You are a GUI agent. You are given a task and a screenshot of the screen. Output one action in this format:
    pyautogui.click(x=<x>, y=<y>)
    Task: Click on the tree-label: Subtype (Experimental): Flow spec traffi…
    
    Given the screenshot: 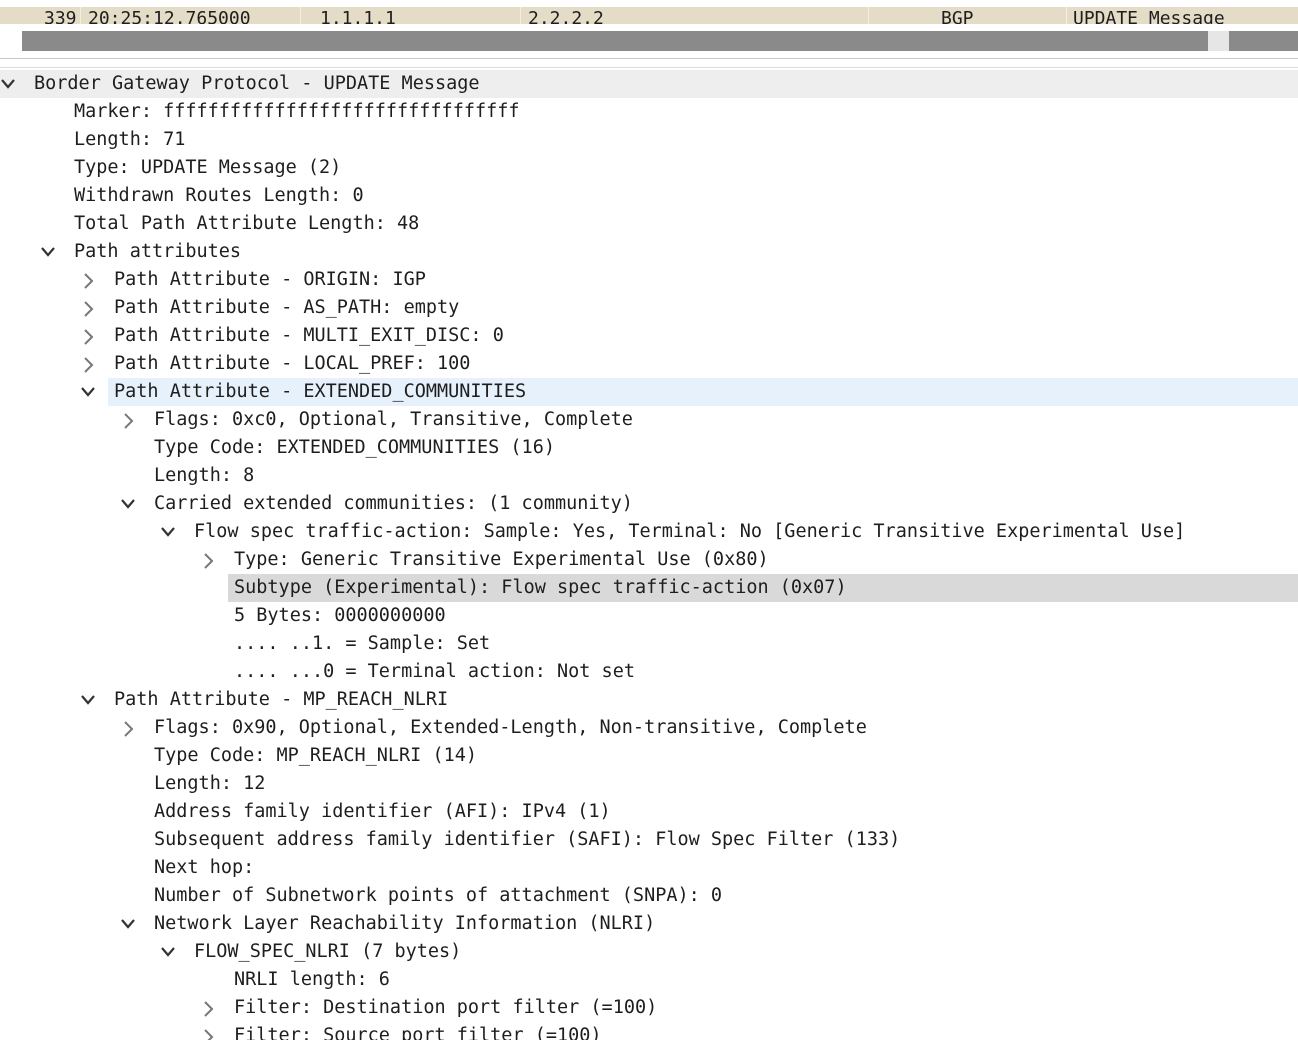 What is the action you would take?
    pyautogui.click(x=540, y=587)
    